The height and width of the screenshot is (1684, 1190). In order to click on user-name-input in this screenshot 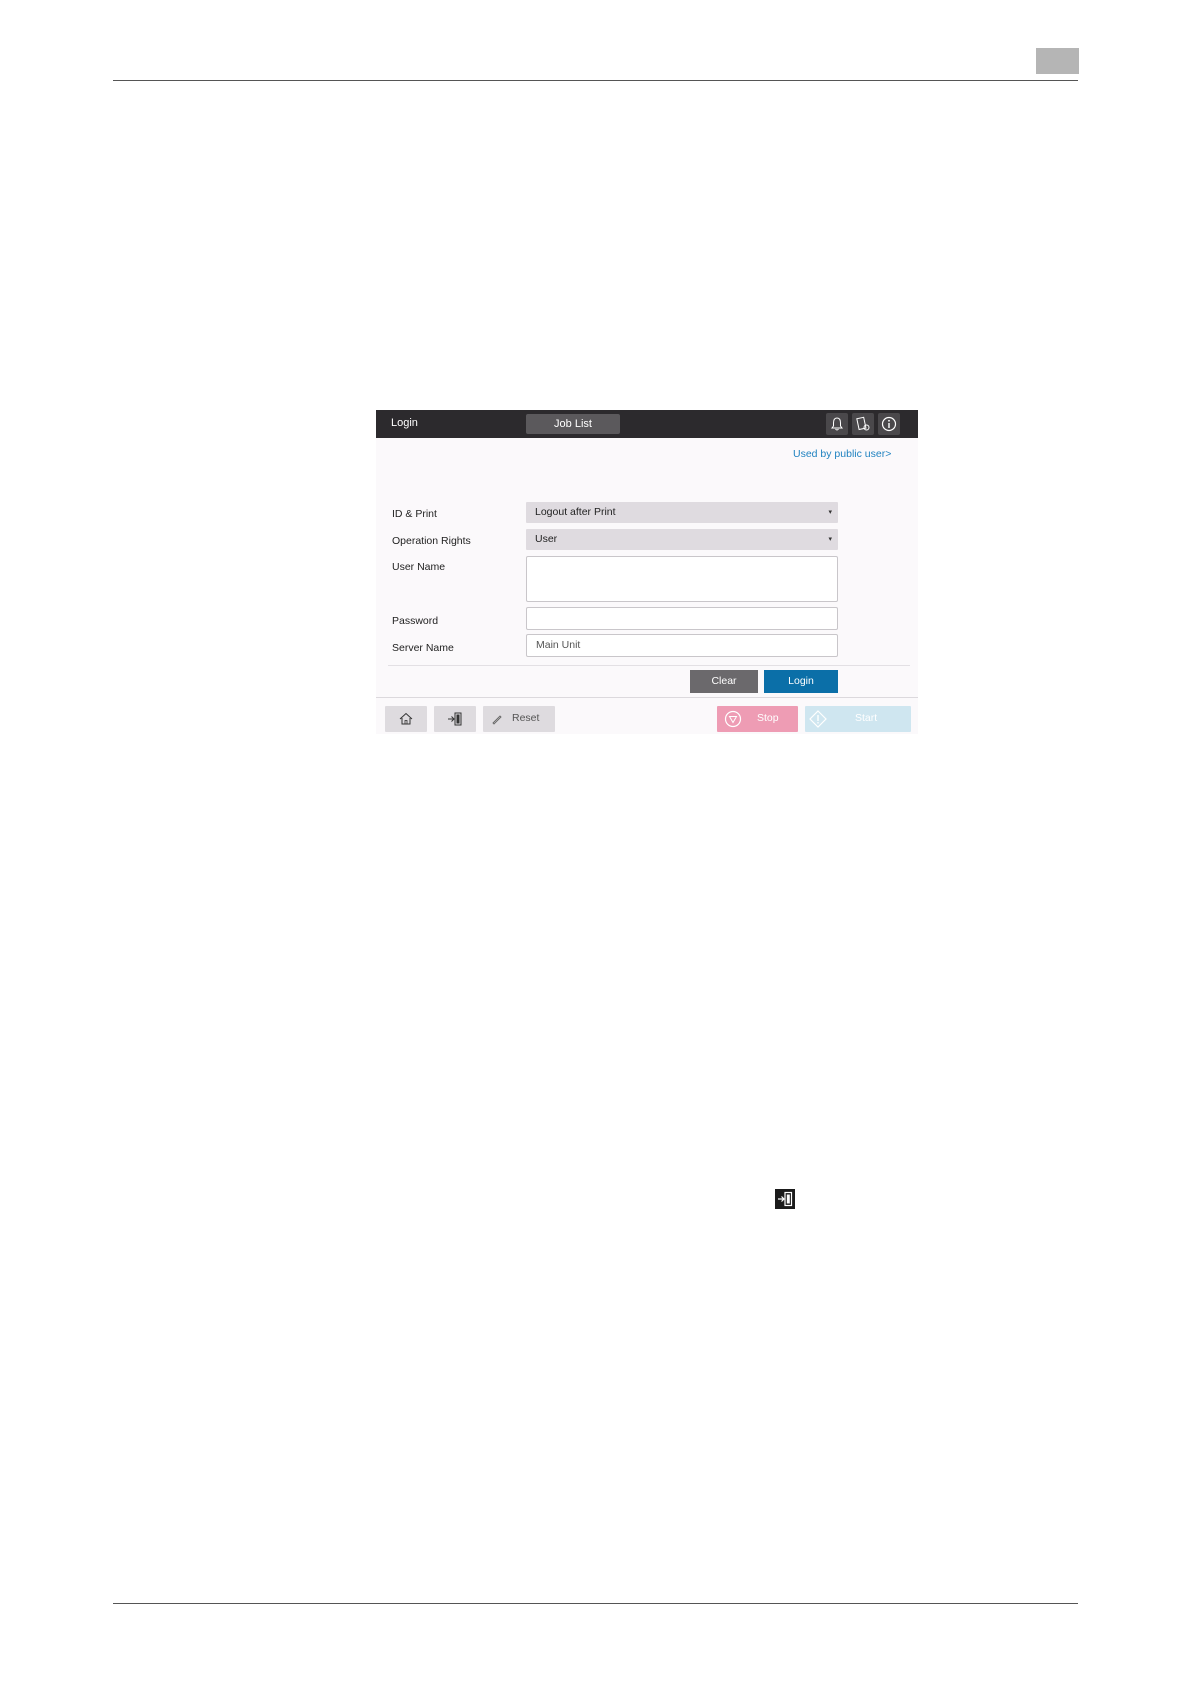, I will do `click(682, 579)`.